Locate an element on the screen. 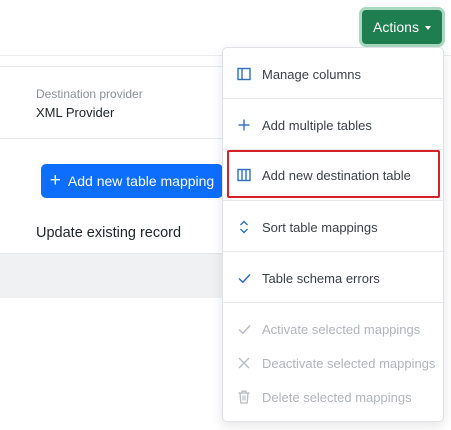  menu-item-sort-table-mappings: Sort table mappings is located at coordinates (333, 227).